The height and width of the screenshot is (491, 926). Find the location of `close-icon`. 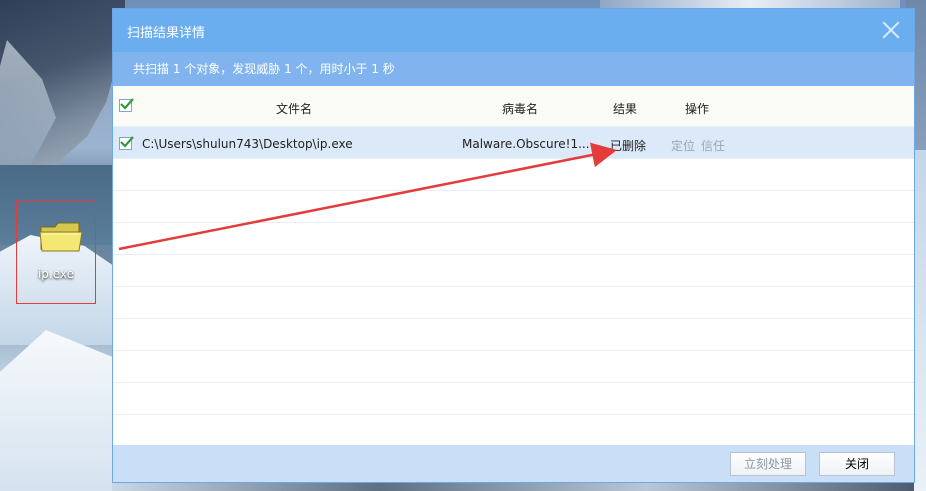

close-icon is located at coordinates (891, 30).